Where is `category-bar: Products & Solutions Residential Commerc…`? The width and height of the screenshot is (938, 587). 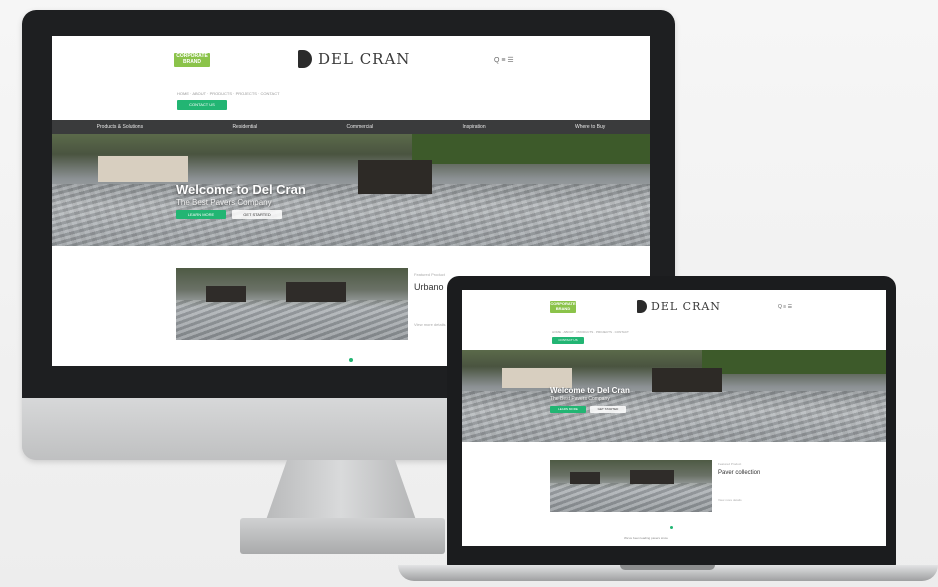
category-bar: Products & Solutions Residential Commerc… is located at coordinates (351, 127).